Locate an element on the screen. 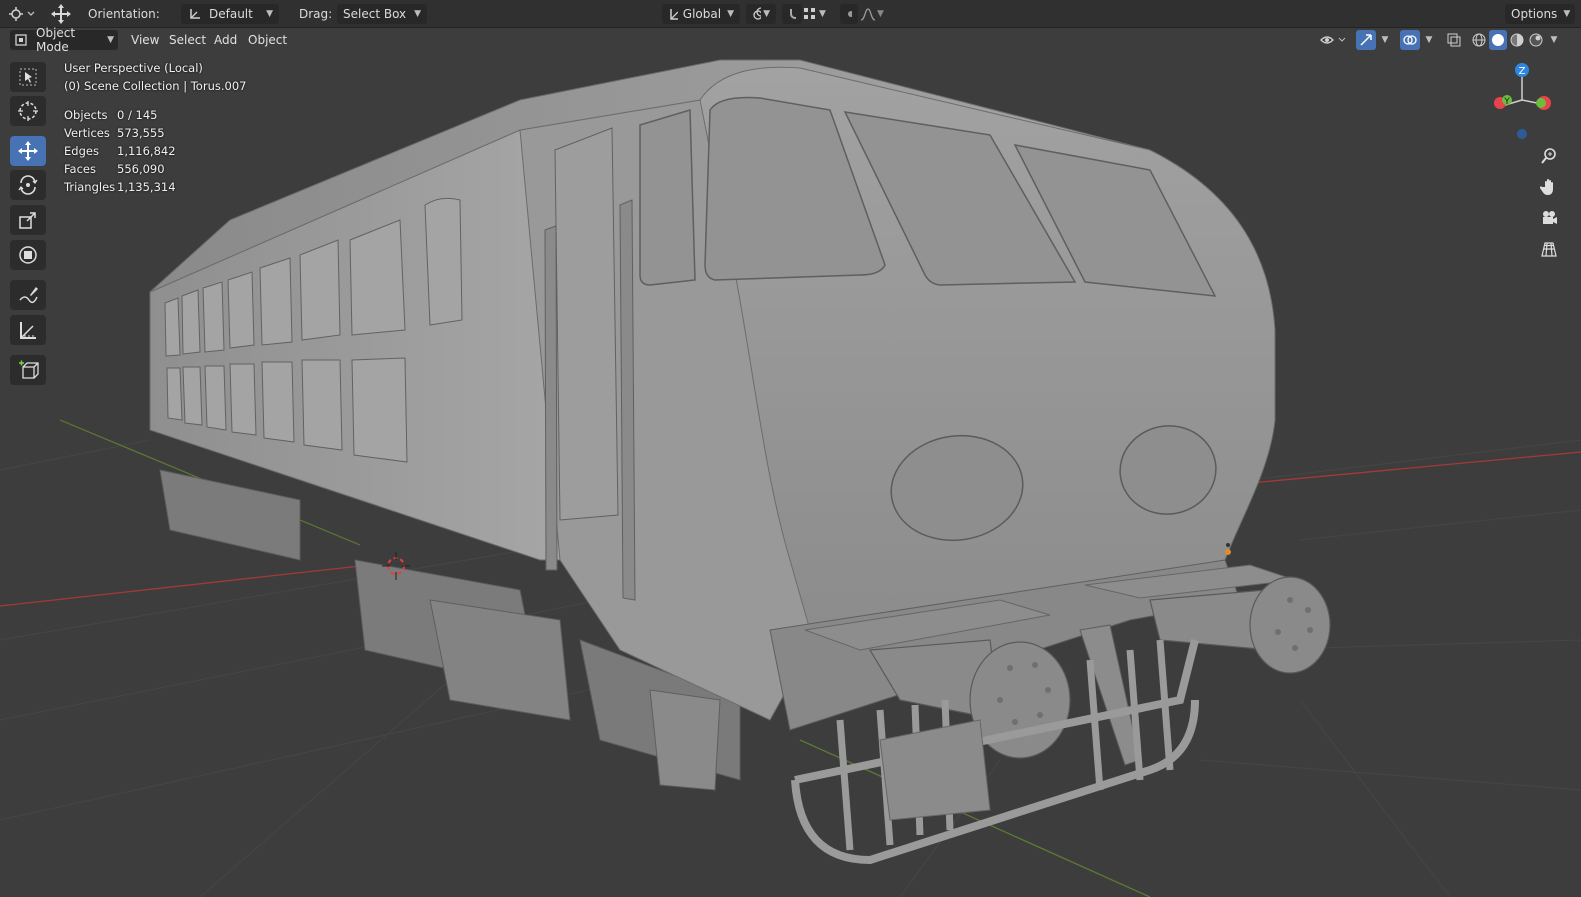 The image size is (1581, 897). eye-icon is located at coordinates (1333, 40).